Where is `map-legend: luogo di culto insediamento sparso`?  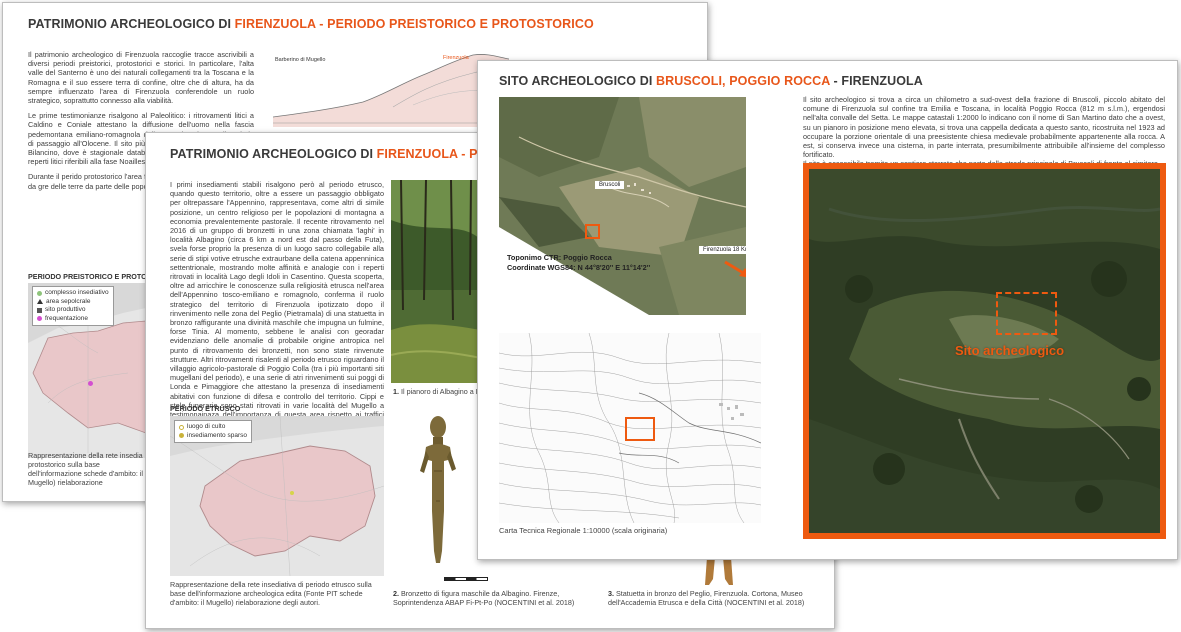 map-legend: luogo di culto insediamento sparso is located at coordinates (213, 431).